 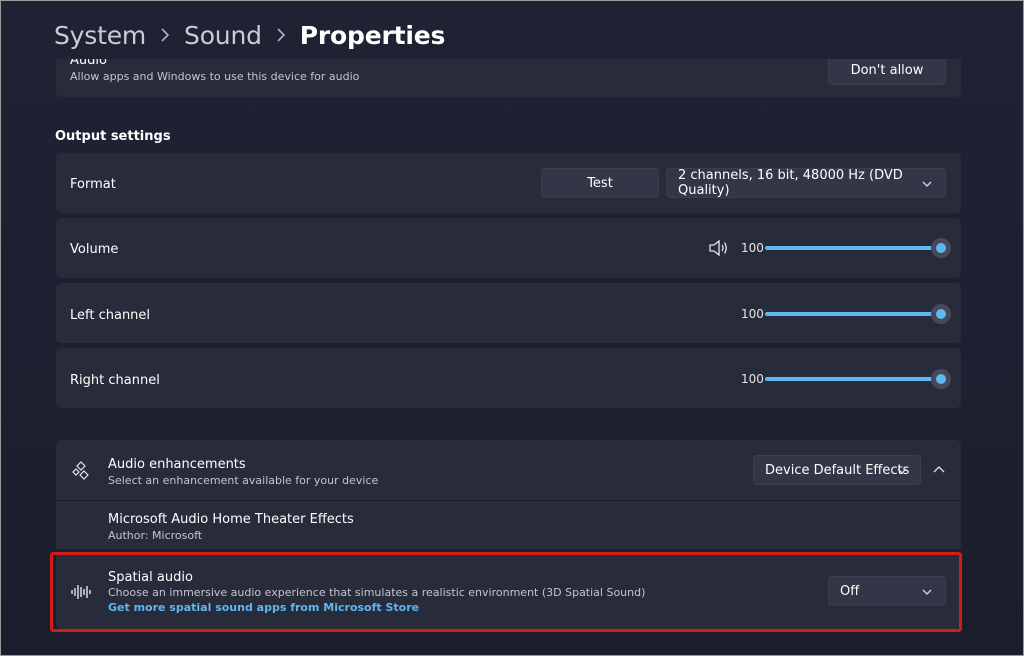 What do you see at coordinates (752, 379) in the screenshot?
I see `right-channel-value: 100` at bounding box center [752, 379].